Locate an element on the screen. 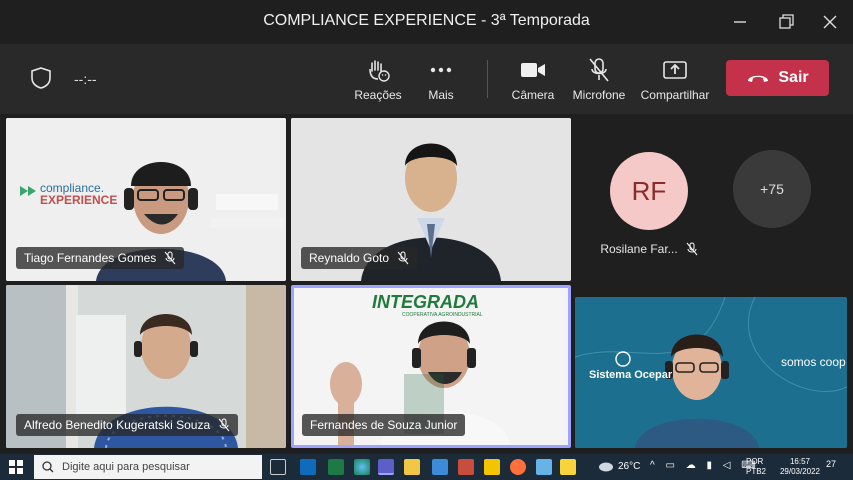 Image resolution: width=853 pixels, height=480 pixels. weather-widget: 26°C is located at coordinates (619, 466).